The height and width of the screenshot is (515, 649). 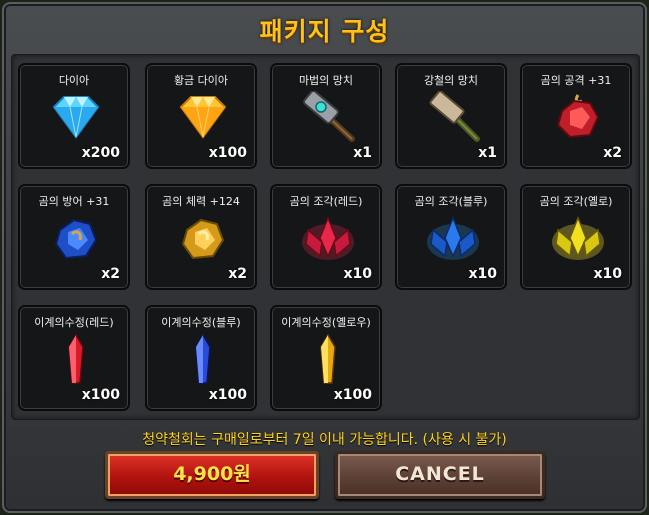 I want to click on diamond-gold-icon, so click(x=203, y=117).